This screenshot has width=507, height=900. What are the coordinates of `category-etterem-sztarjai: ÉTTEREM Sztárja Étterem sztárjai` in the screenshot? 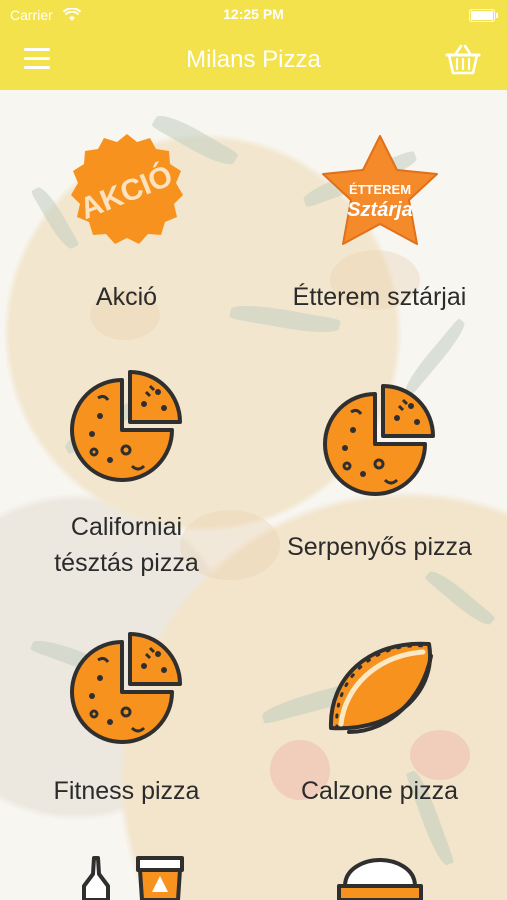 It's located at (379, 220).